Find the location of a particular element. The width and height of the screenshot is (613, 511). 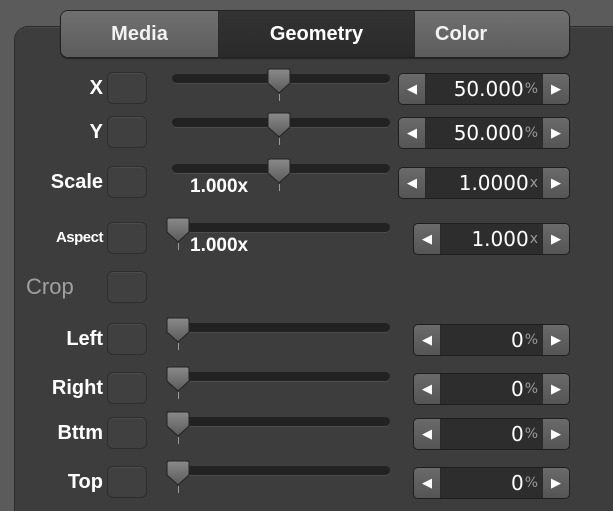

param-row-x: X ◀ 50.000% ▶ is located at coordinates (306, 88).